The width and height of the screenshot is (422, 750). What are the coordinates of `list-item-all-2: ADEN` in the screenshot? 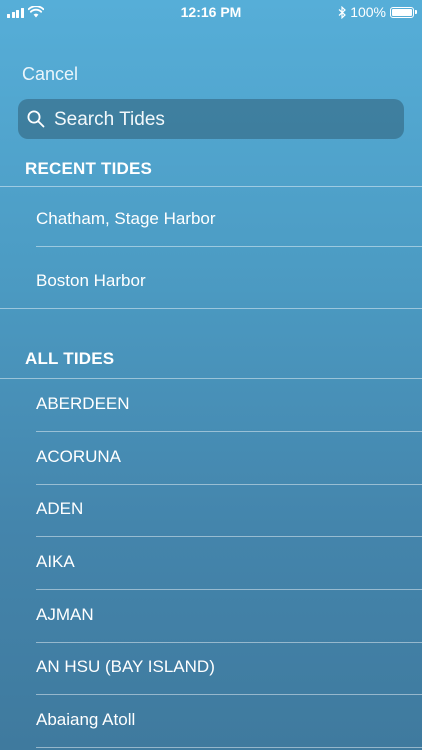 It's located at (59, 509).